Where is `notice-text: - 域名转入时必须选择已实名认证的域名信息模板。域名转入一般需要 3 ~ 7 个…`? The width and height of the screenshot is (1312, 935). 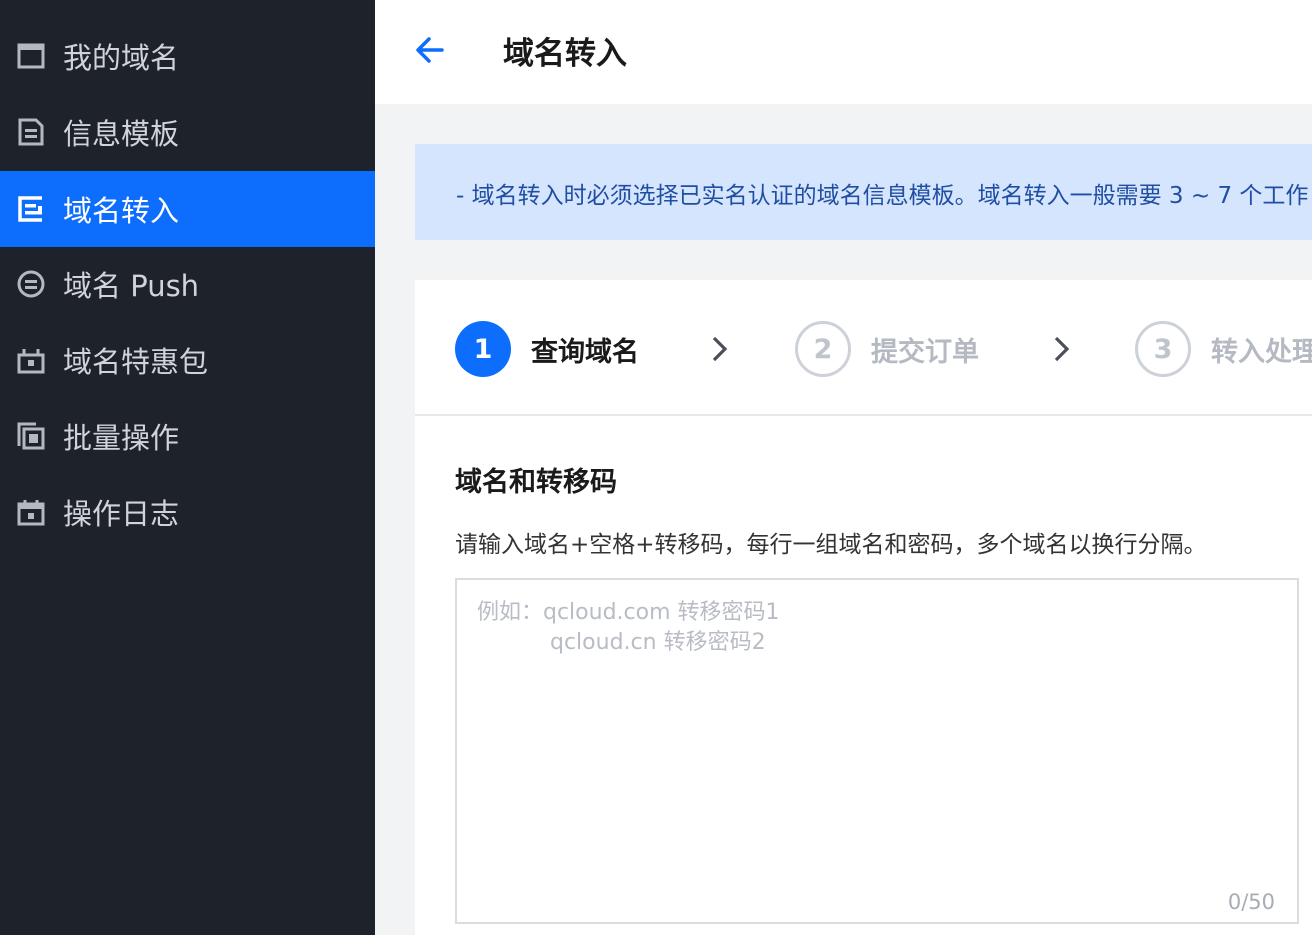 notice-text: - 域名转入时必须选择已实名认证的域名信息模板。域名转入一般需要 3 ~ 7 个… is located at coordinates (882, 196).